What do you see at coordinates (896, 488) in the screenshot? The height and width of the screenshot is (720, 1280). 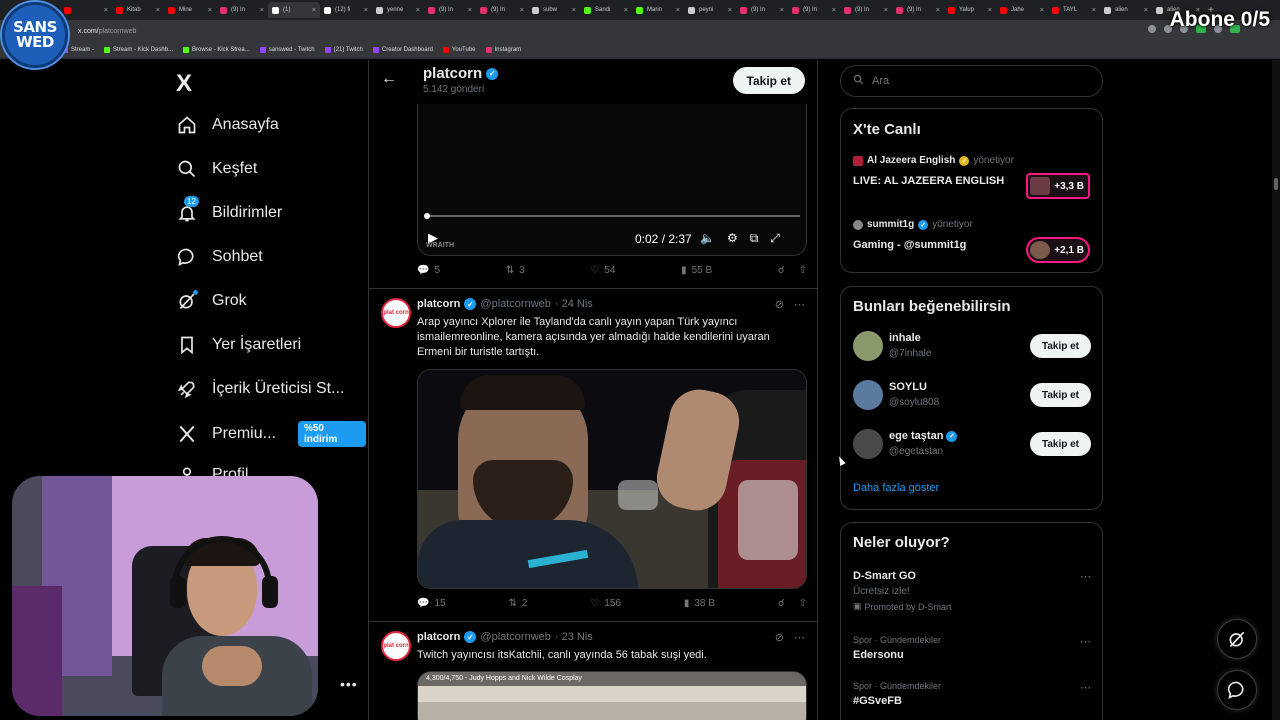 I see `show-more-link: Daha fazla göster` at bounding box center [896, 488].